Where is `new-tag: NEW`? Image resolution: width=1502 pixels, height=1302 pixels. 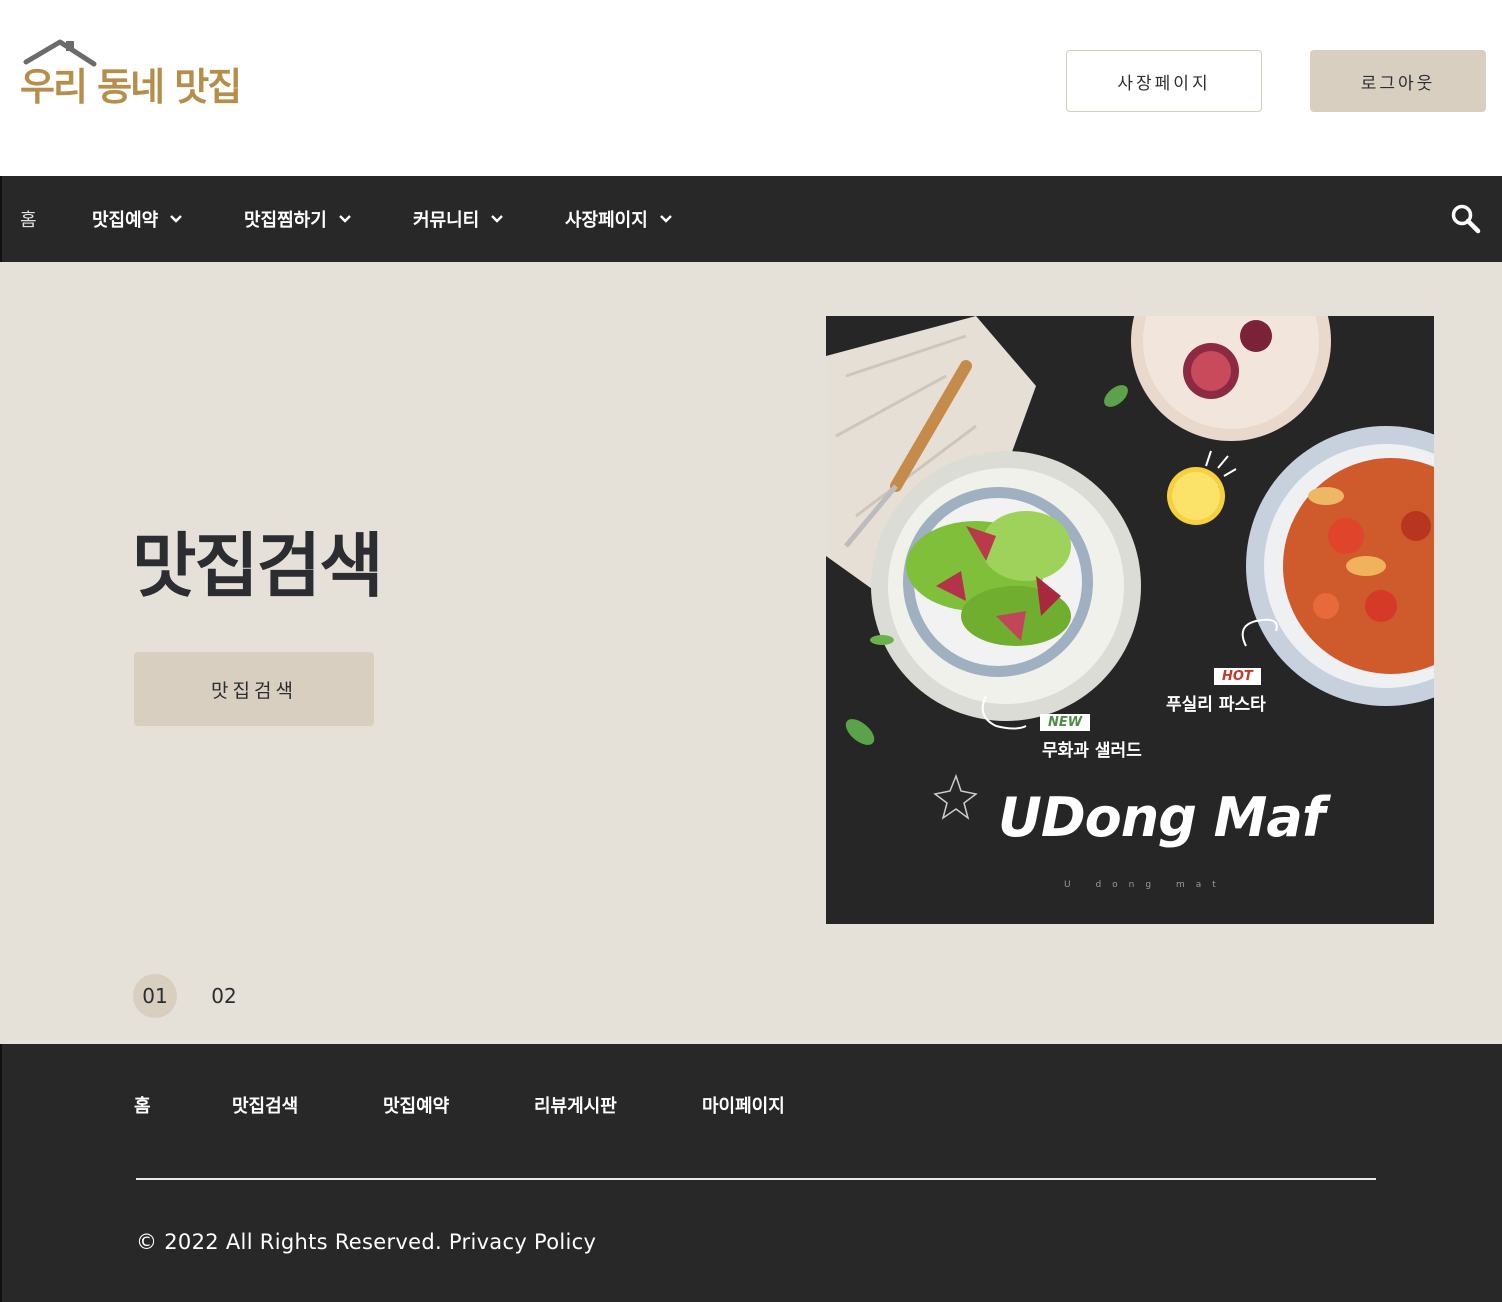
new-tag: NEW is located at coordinates (1065, 722).